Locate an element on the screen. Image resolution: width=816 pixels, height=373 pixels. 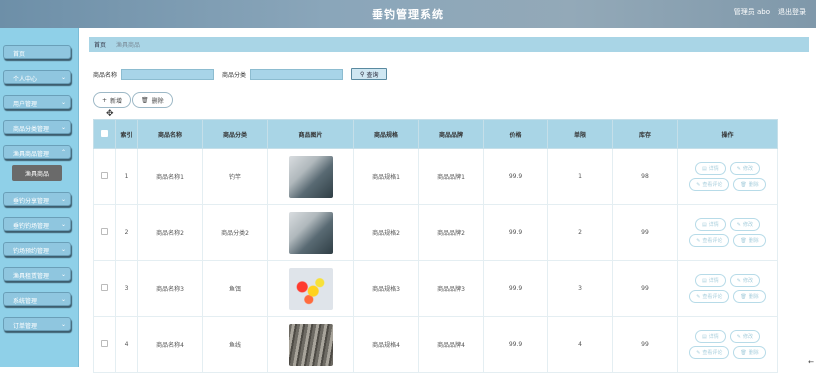
logout-link: 退出登录 is located at coordinates (792, 12).